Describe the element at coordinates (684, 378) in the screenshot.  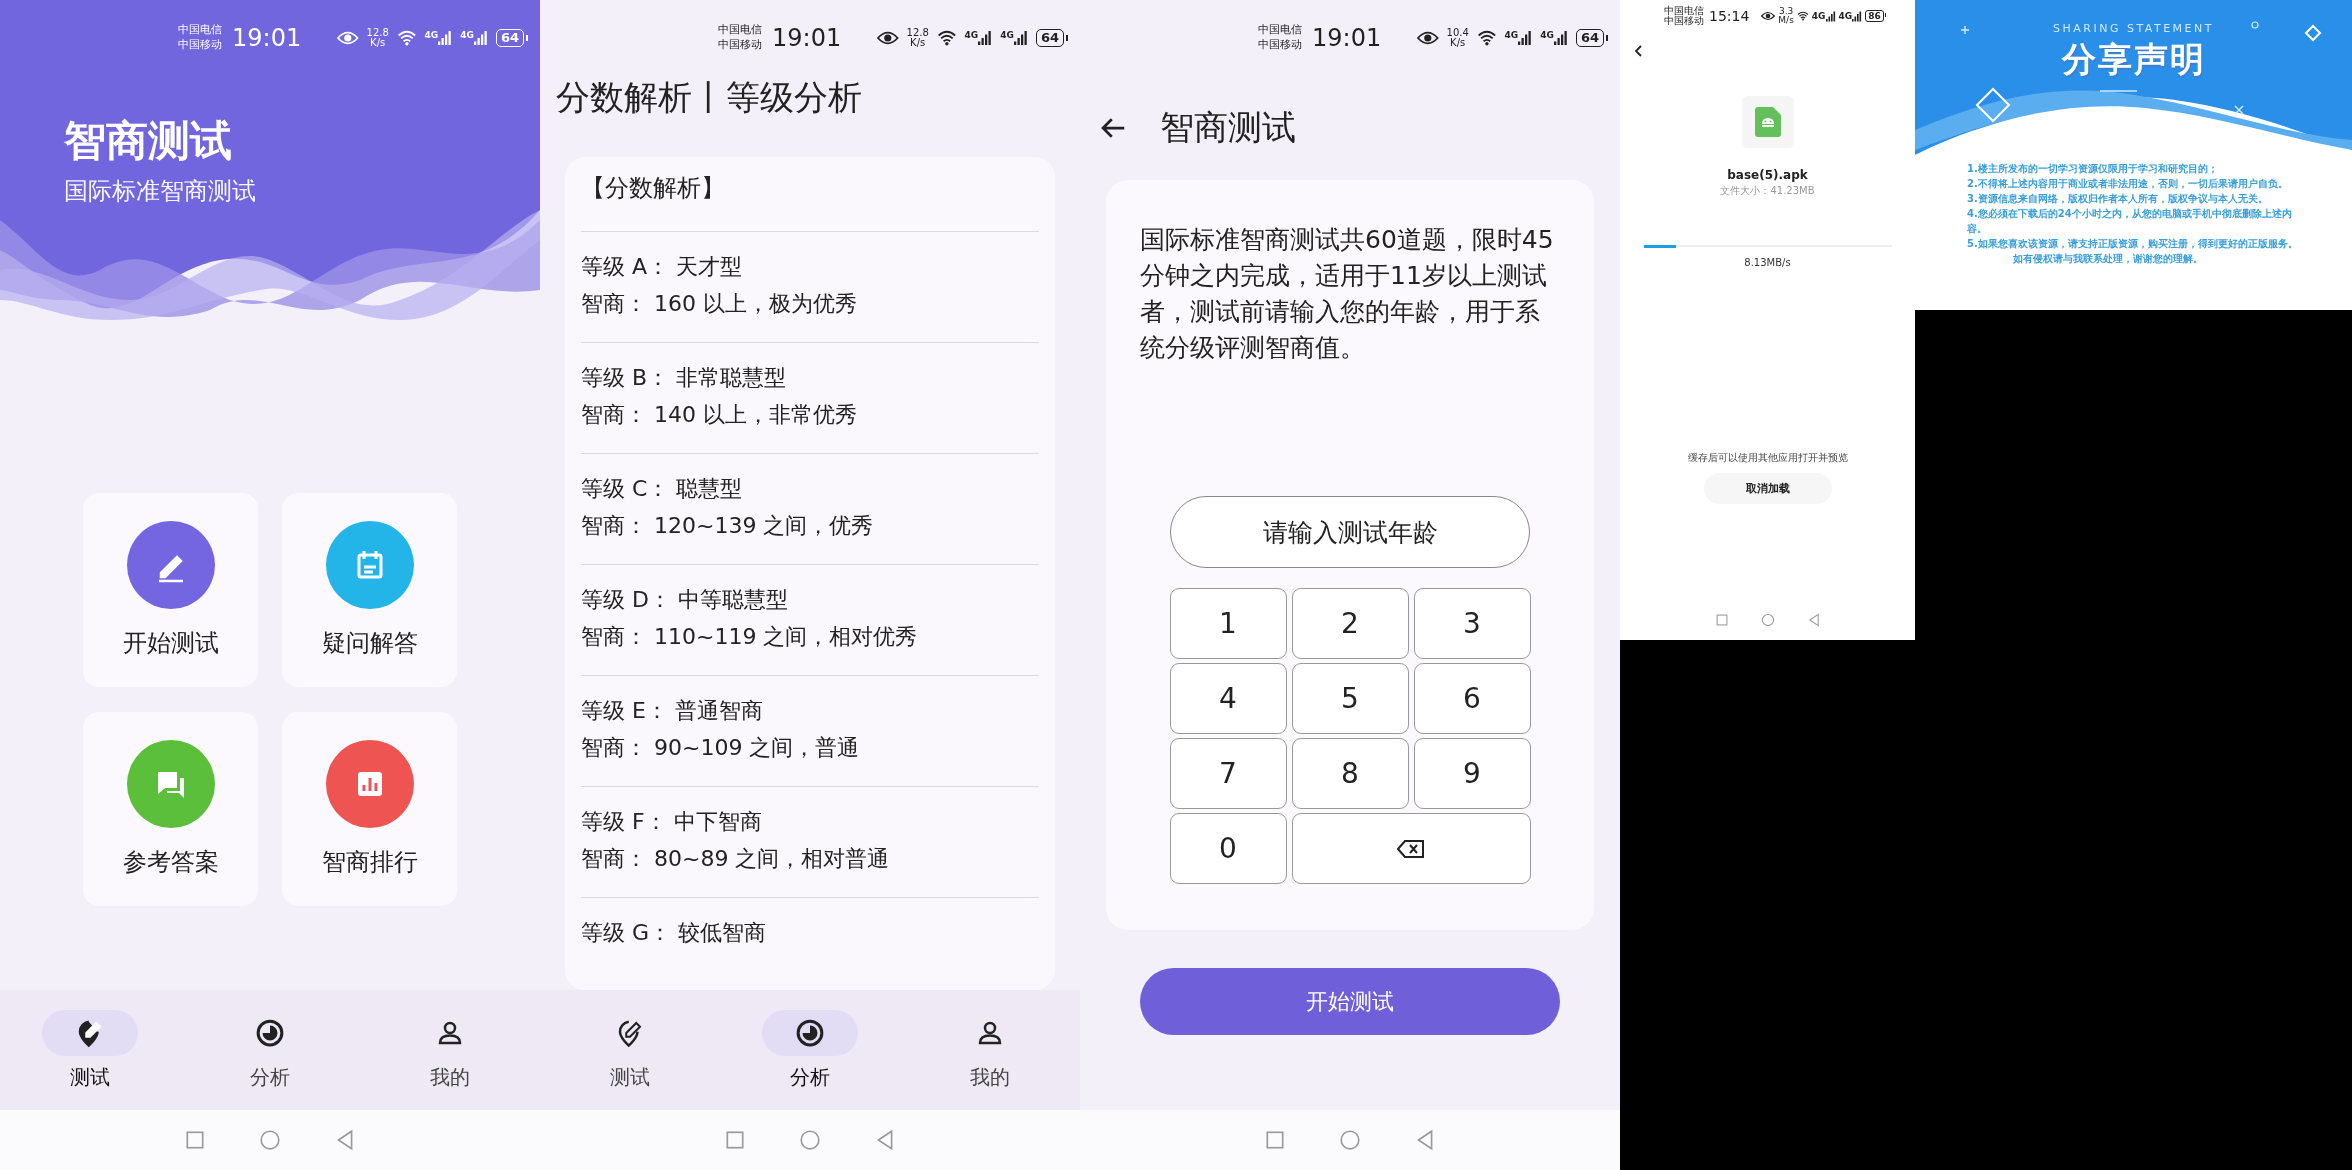
I see `grade-label: 等级 B： 非常聪慧型` at that location.